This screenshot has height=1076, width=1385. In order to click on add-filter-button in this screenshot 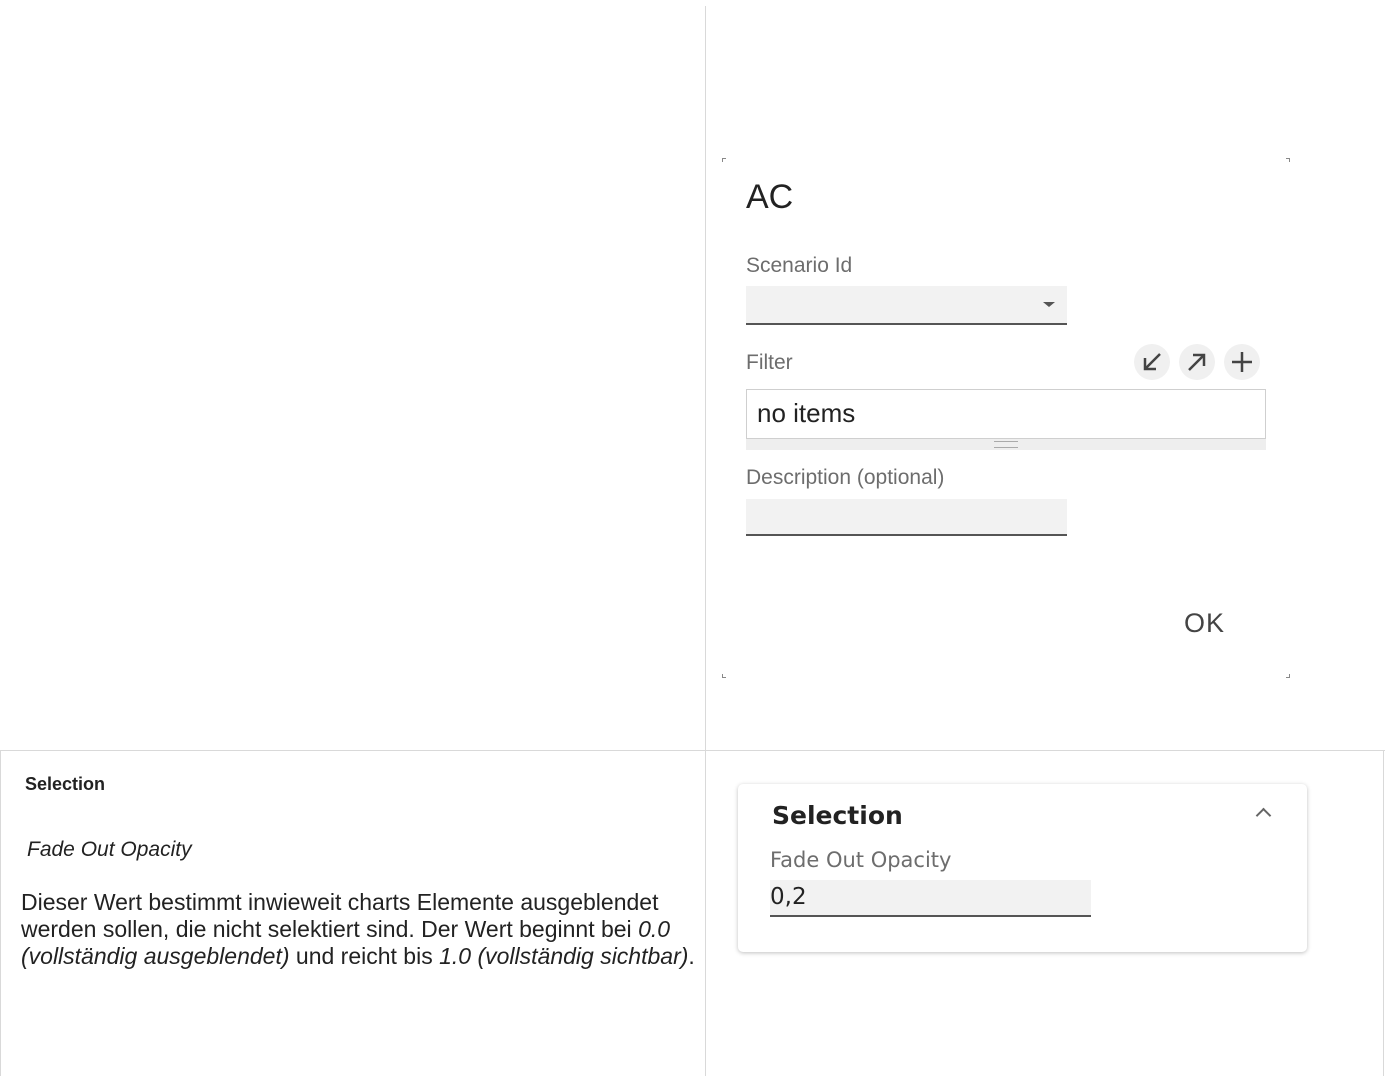, I will do `click(1242, 362)`.